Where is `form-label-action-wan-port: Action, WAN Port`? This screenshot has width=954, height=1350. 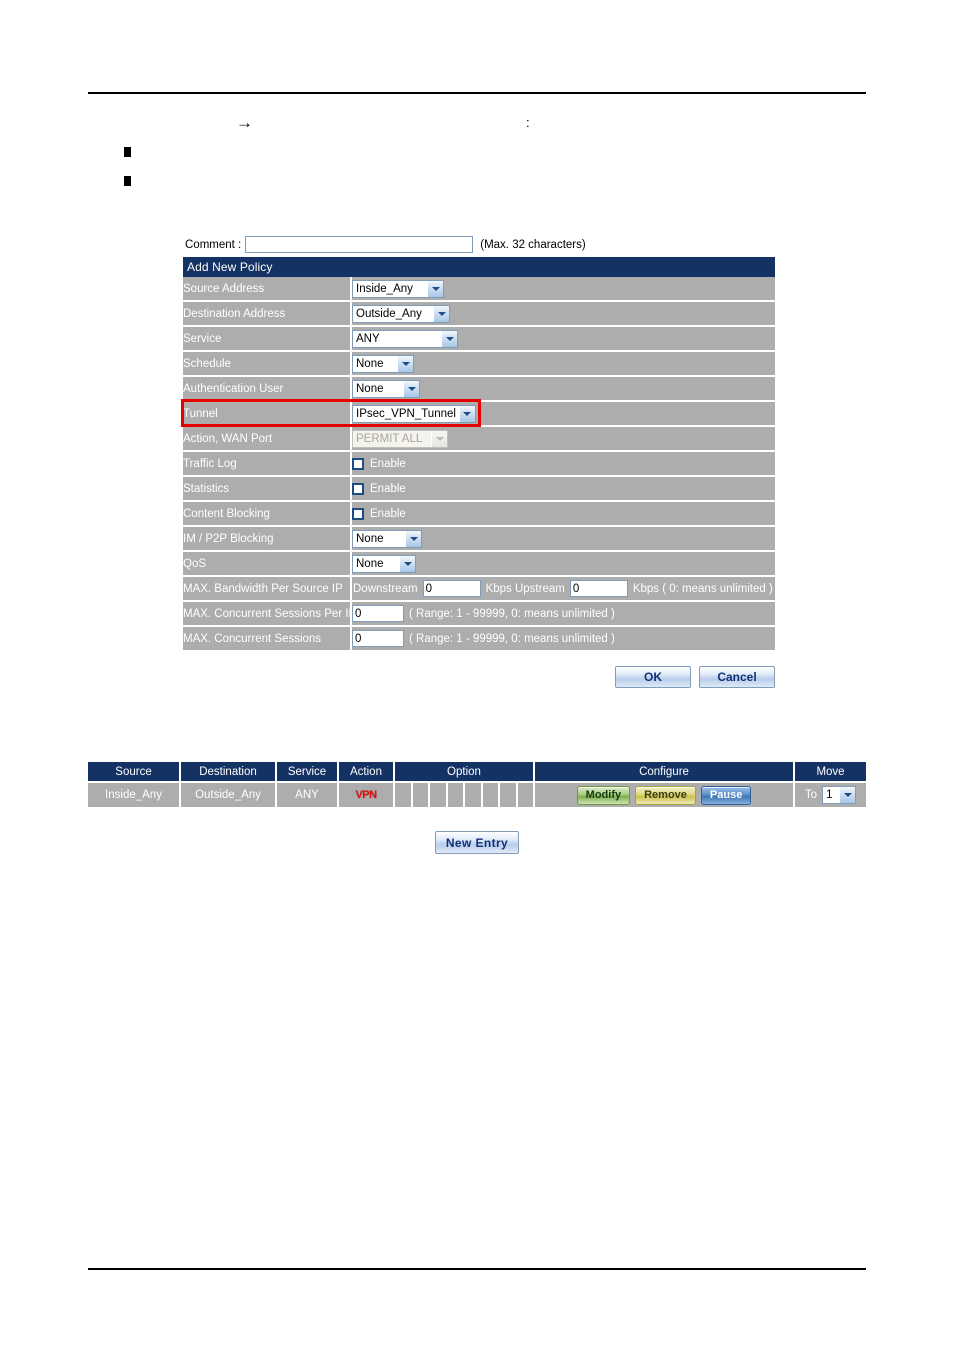
form-label-action-wan-port: Action, WAN Port is located at coordinates (267, 439).